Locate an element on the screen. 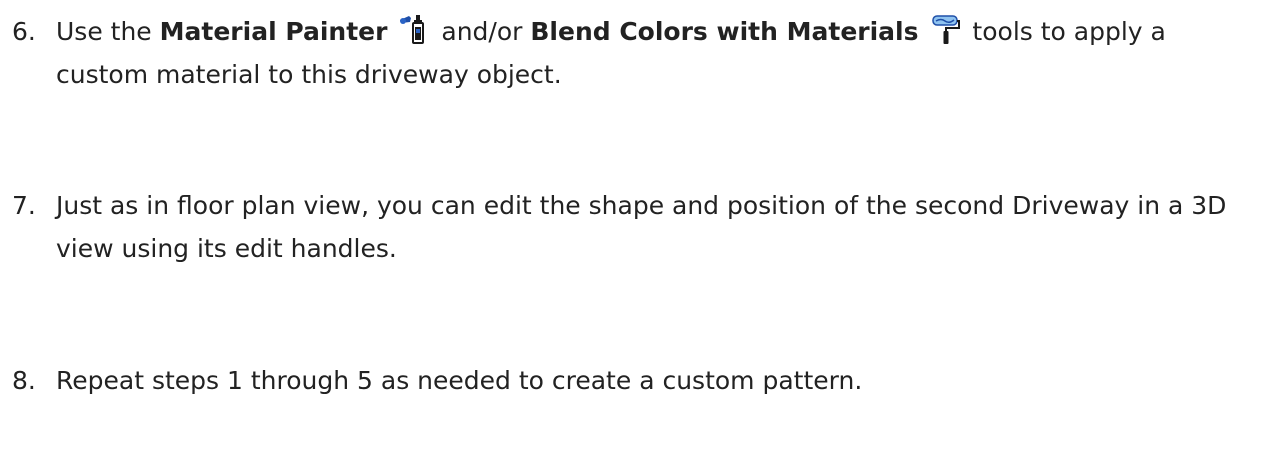 Image resolution: width=1267 pixels, height=468 pixels. blend-colors-tool-name: Blend Colors with Materials is located at coordinates (724, 31).